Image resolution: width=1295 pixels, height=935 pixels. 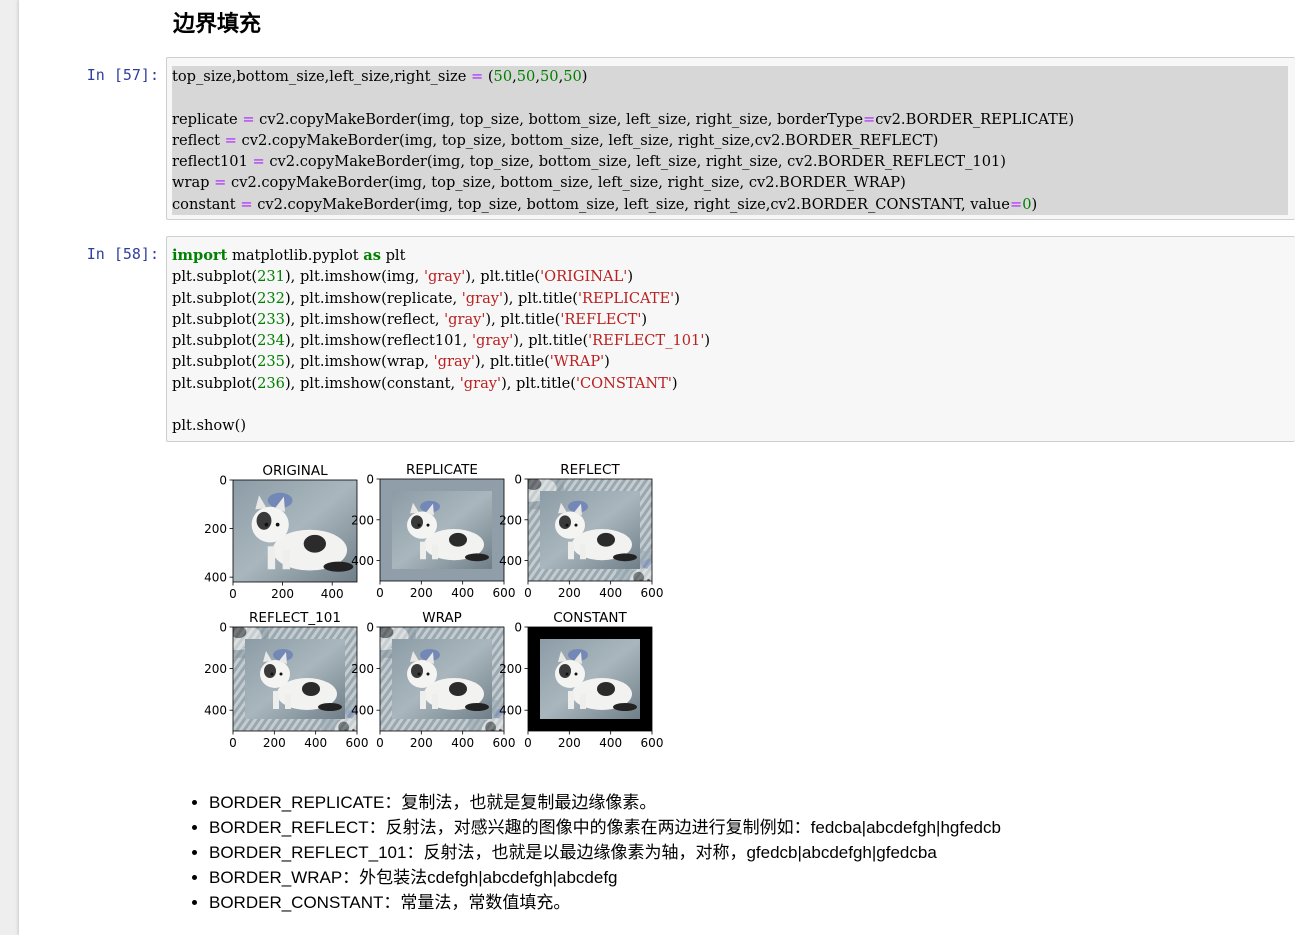 I want to click on subplot-constant: CONSTANT 0 200 400 600 0 200 400, so click(x=581, y=680).